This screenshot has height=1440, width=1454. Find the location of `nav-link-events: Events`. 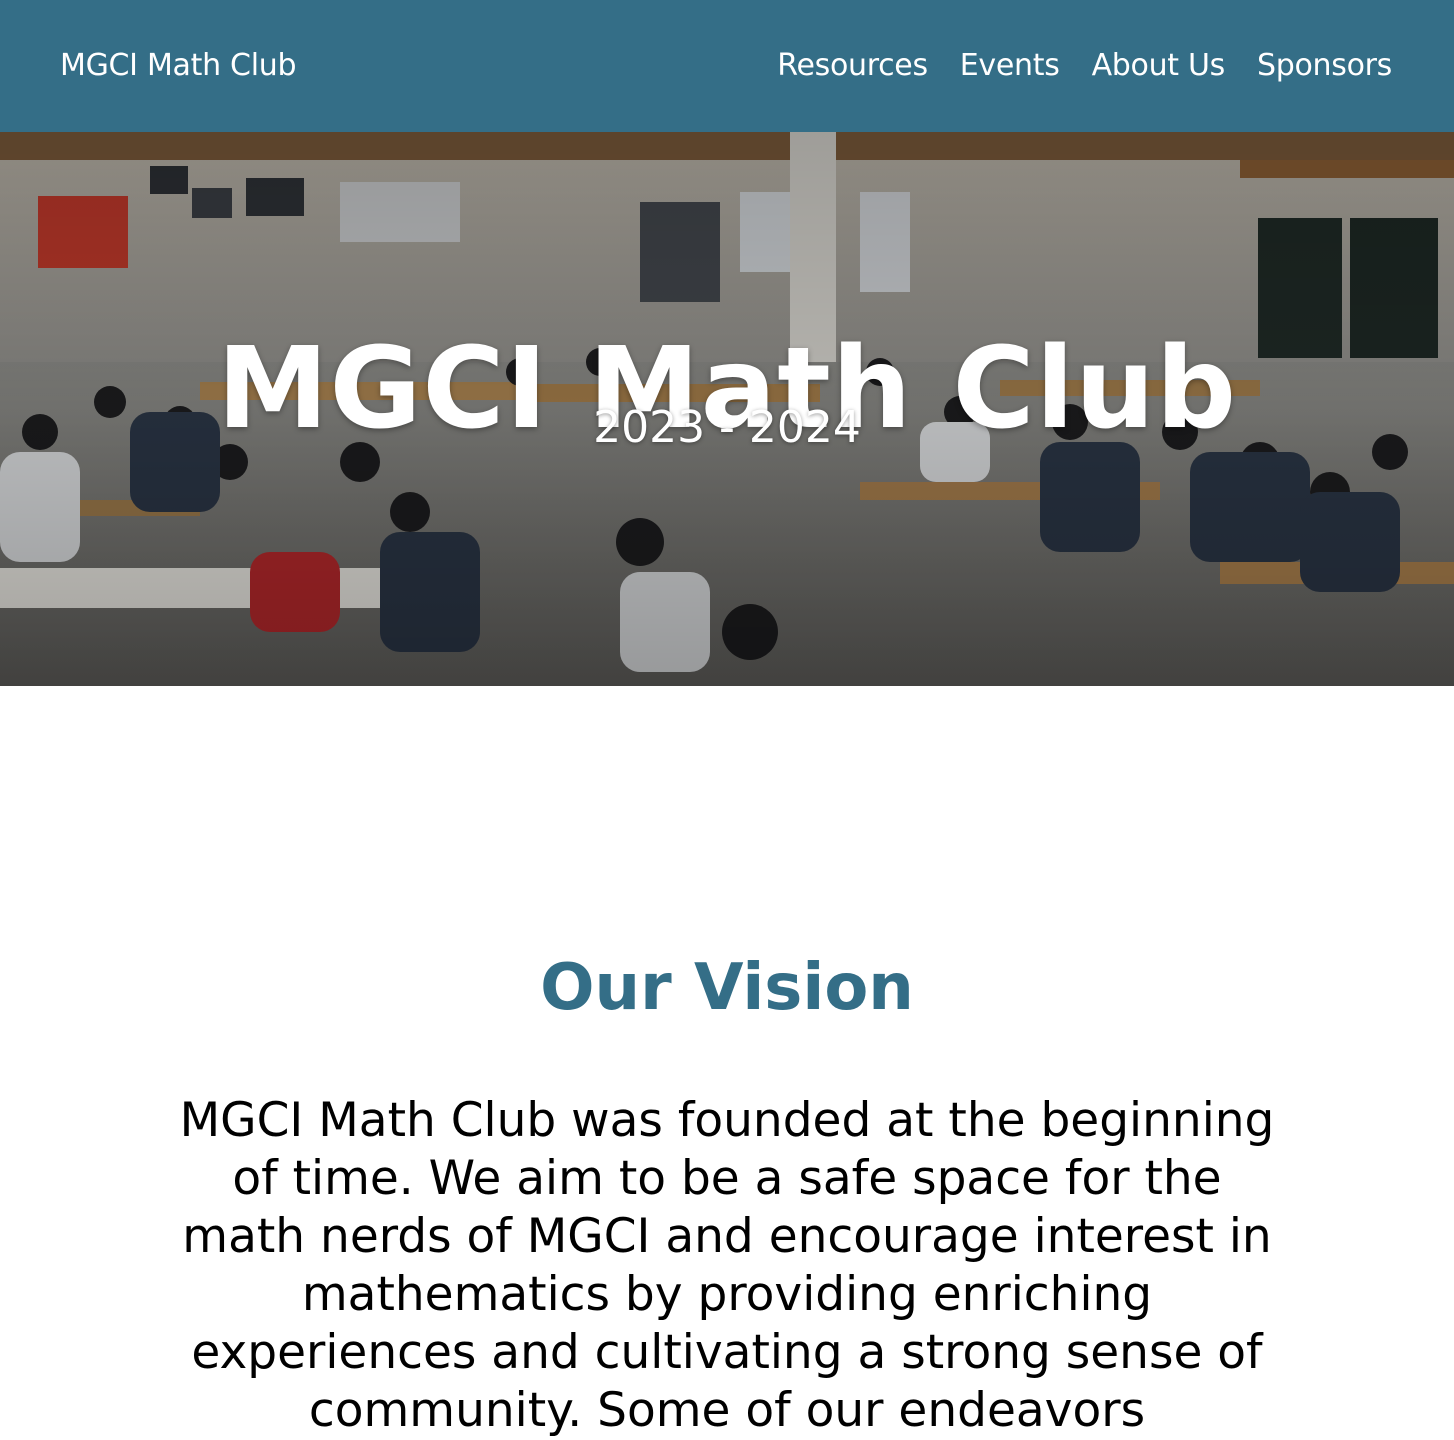

nav-link-events: Events is located at coordinates (1010, 66).